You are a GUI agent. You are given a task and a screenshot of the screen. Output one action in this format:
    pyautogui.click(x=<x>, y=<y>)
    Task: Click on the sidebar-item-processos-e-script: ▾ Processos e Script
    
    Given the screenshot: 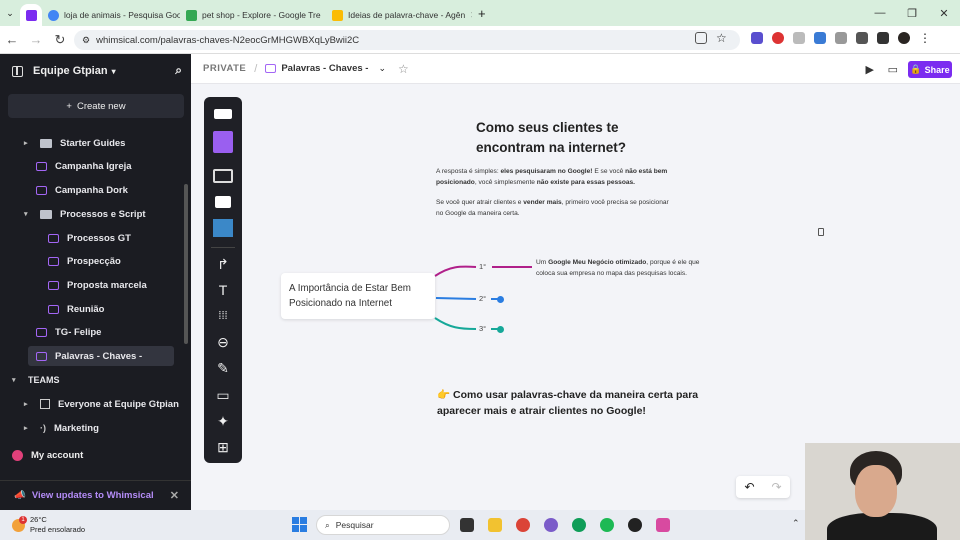 What is the action you would take?
    pyautogui.click(x=85, y=214)
    